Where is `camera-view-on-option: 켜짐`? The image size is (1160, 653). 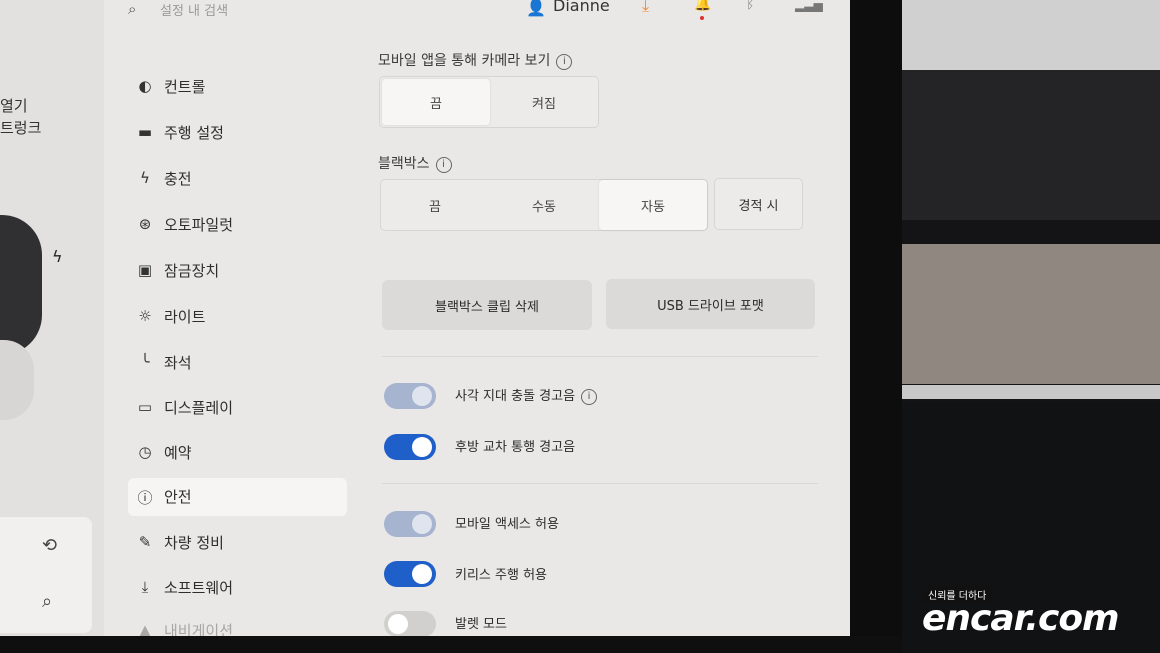 camera-view-on-option: 켜짐 is located at coordinates (544, 102).